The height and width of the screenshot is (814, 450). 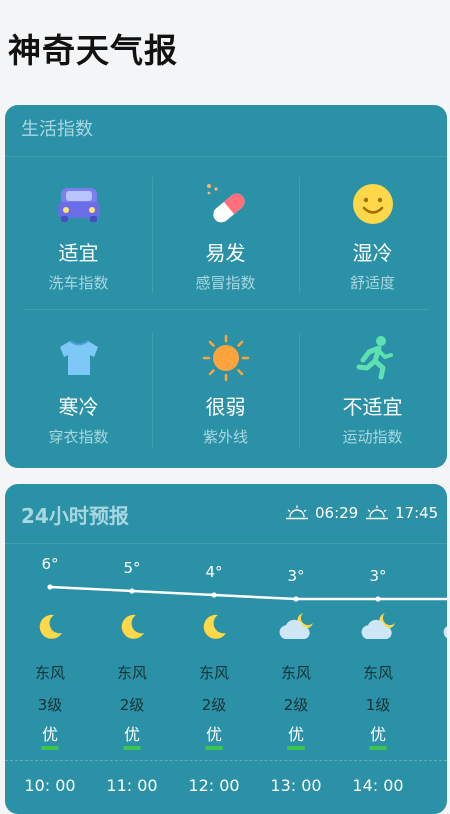 What do you see at coordinates (93, 50) in the screenshot?
I see `app-title: 神奇天气报` at bounding box center [93, 50].